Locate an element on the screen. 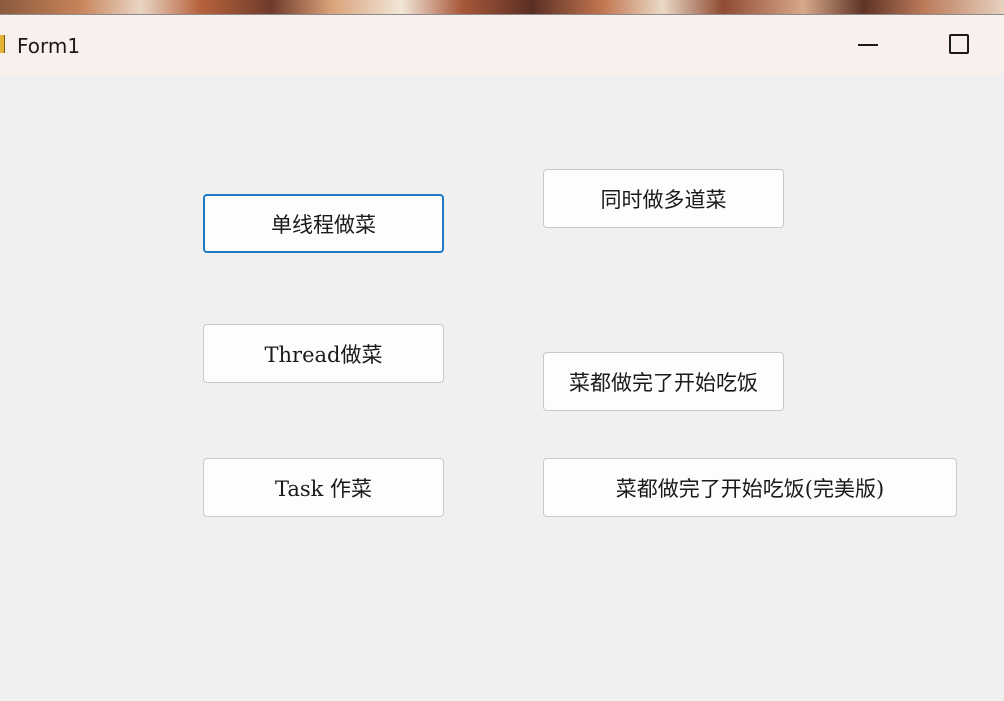 The image size is (1004, 701). maximize-icon is located at coordinates (959, 44).